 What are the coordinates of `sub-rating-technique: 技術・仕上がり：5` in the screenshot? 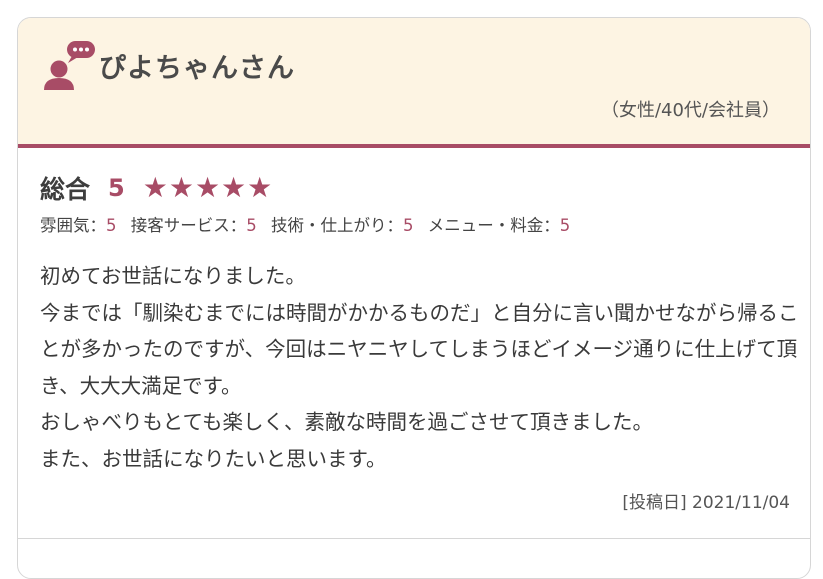 It's located at (342, 225).